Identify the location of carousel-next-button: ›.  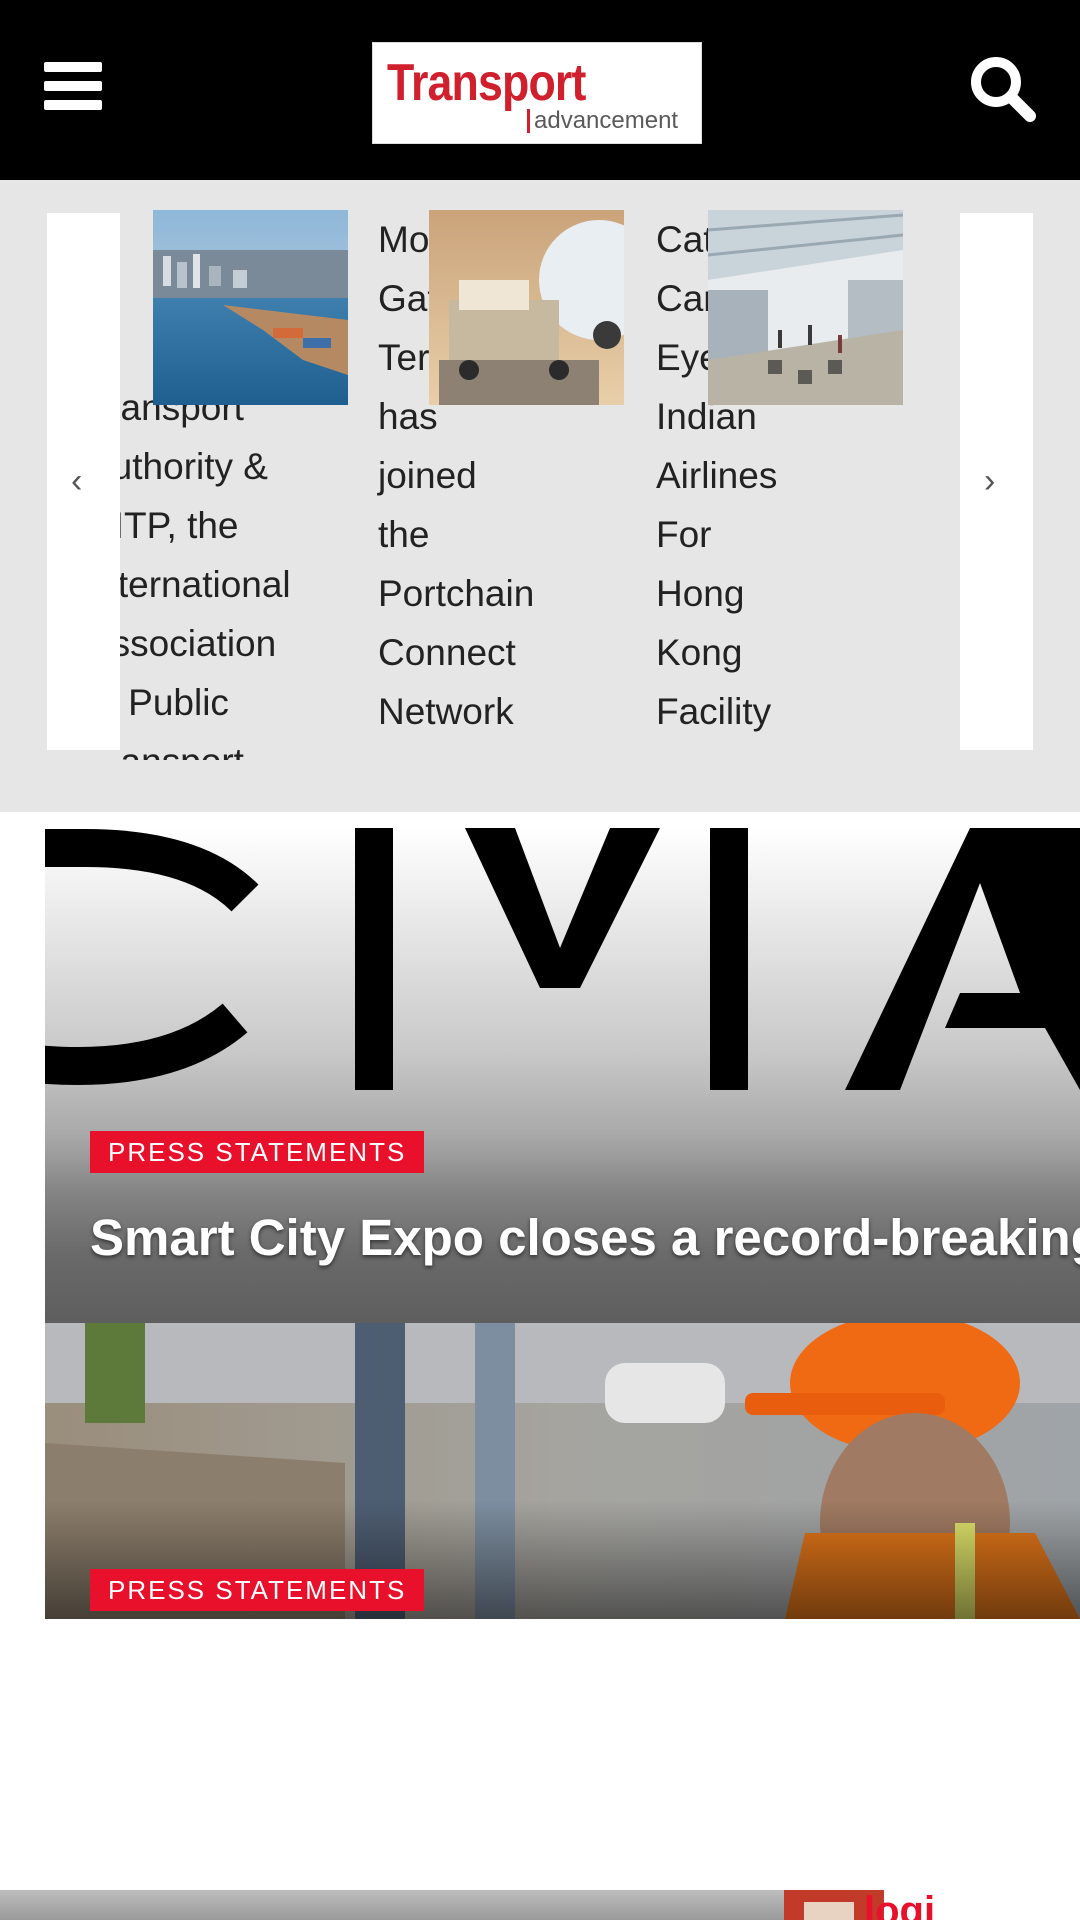
(996, 481).